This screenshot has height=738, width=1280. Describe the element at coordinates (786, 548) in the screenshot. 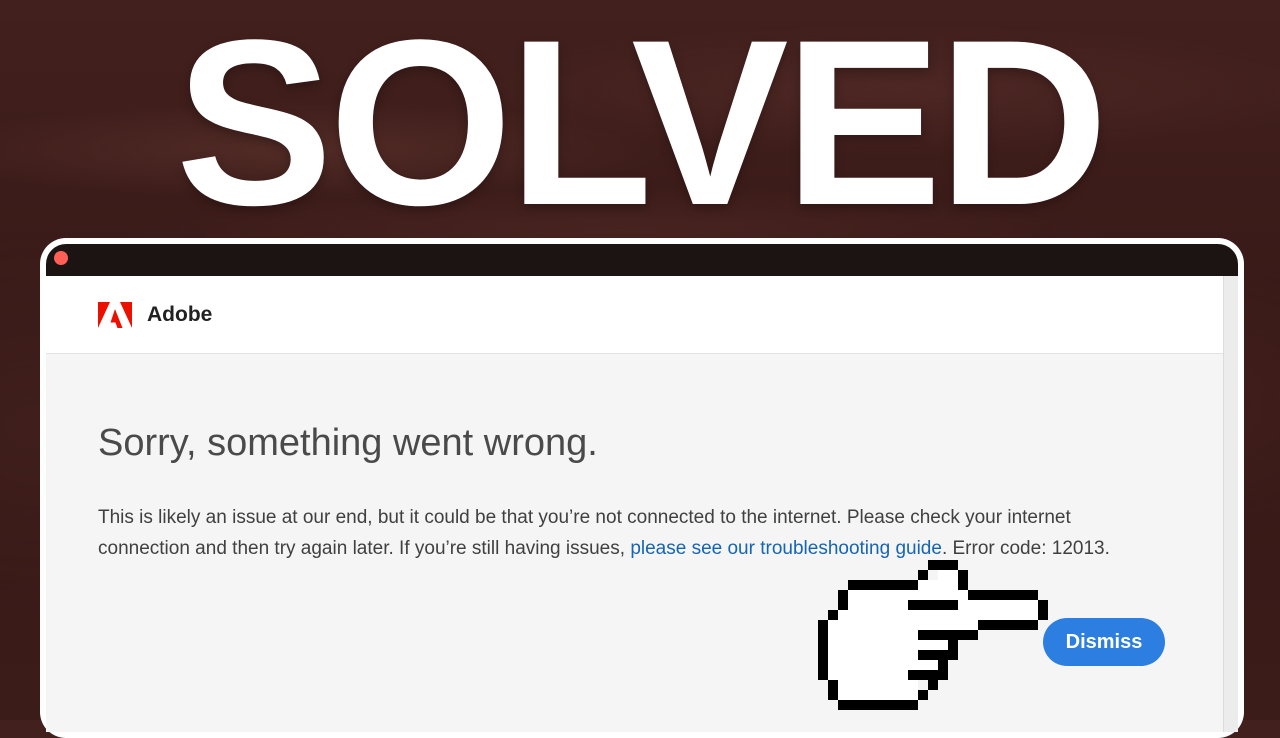

I see `troubleshooting-guide-link: please see our troubleshooting guide` at that location.